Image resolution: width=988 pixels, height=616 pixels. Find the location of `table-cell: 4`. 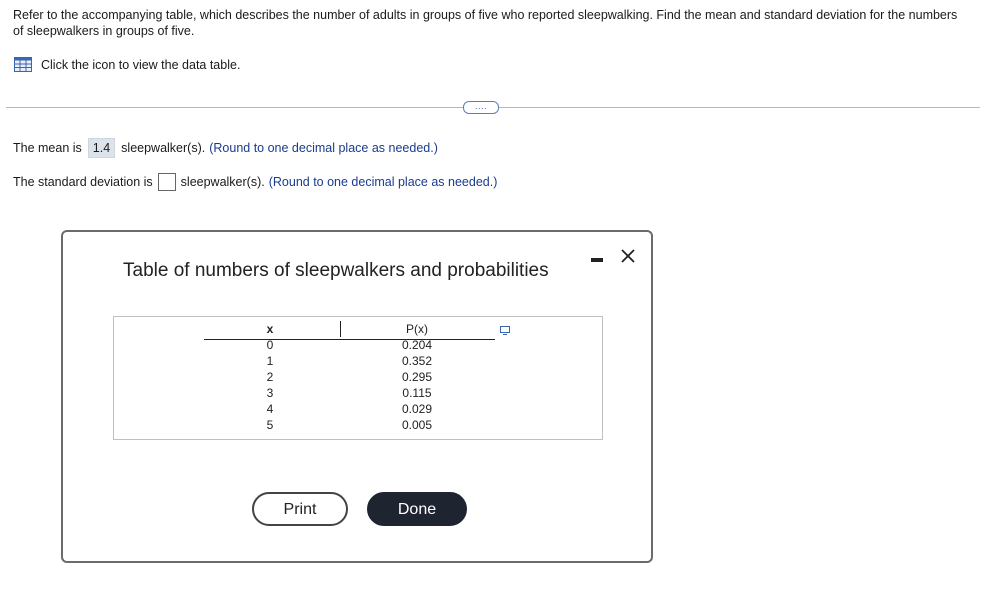

table-cell: 4 is located at coordinates (270, 409).